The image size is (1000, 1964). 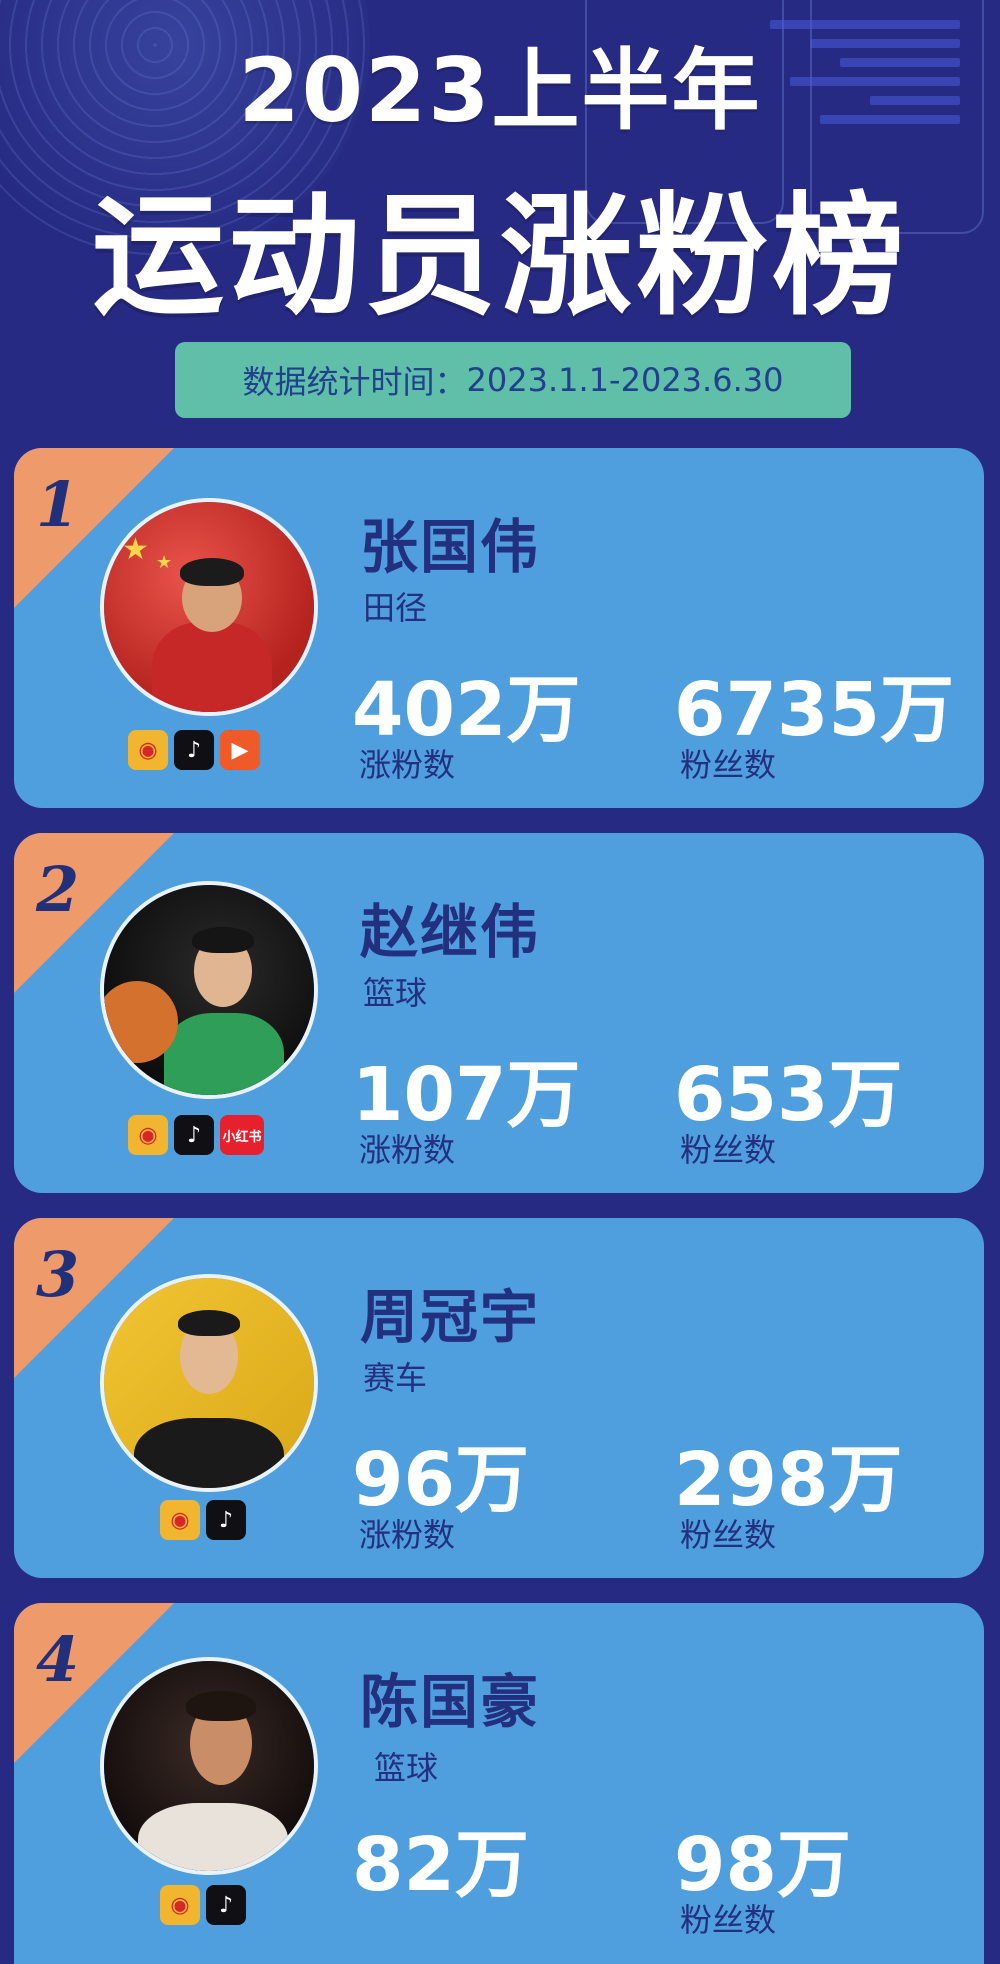 What do you see at coordinates (395, 608) in the screenshot?
I see `athlete-sport: 田径` at bounding box center [395, 608].